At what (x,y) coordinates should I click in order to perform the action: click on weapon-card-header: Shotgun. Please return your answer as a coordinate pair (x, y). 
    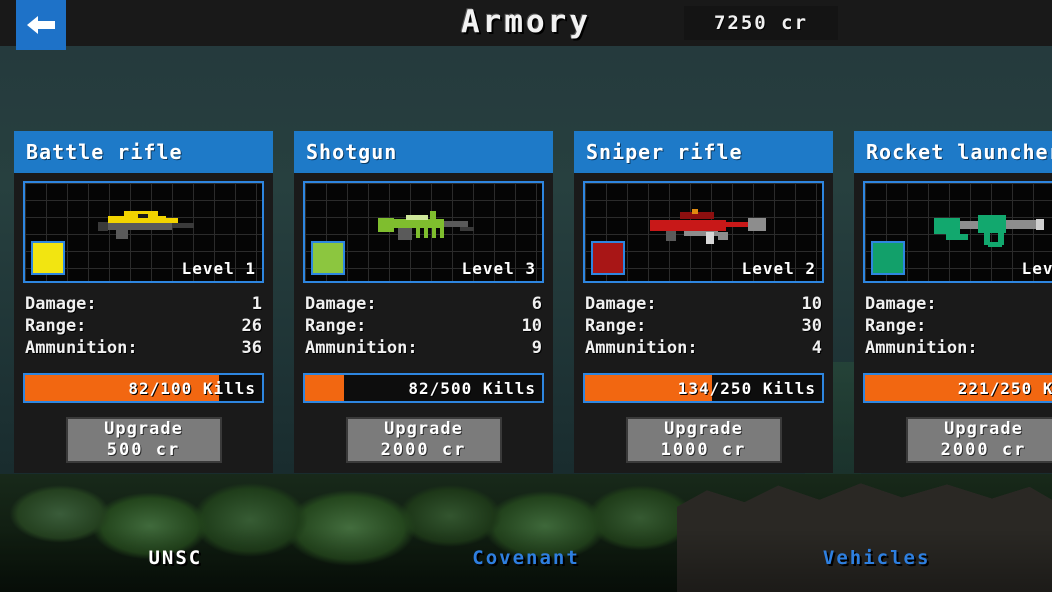
    Looking at the image, I should click on (423, 152).